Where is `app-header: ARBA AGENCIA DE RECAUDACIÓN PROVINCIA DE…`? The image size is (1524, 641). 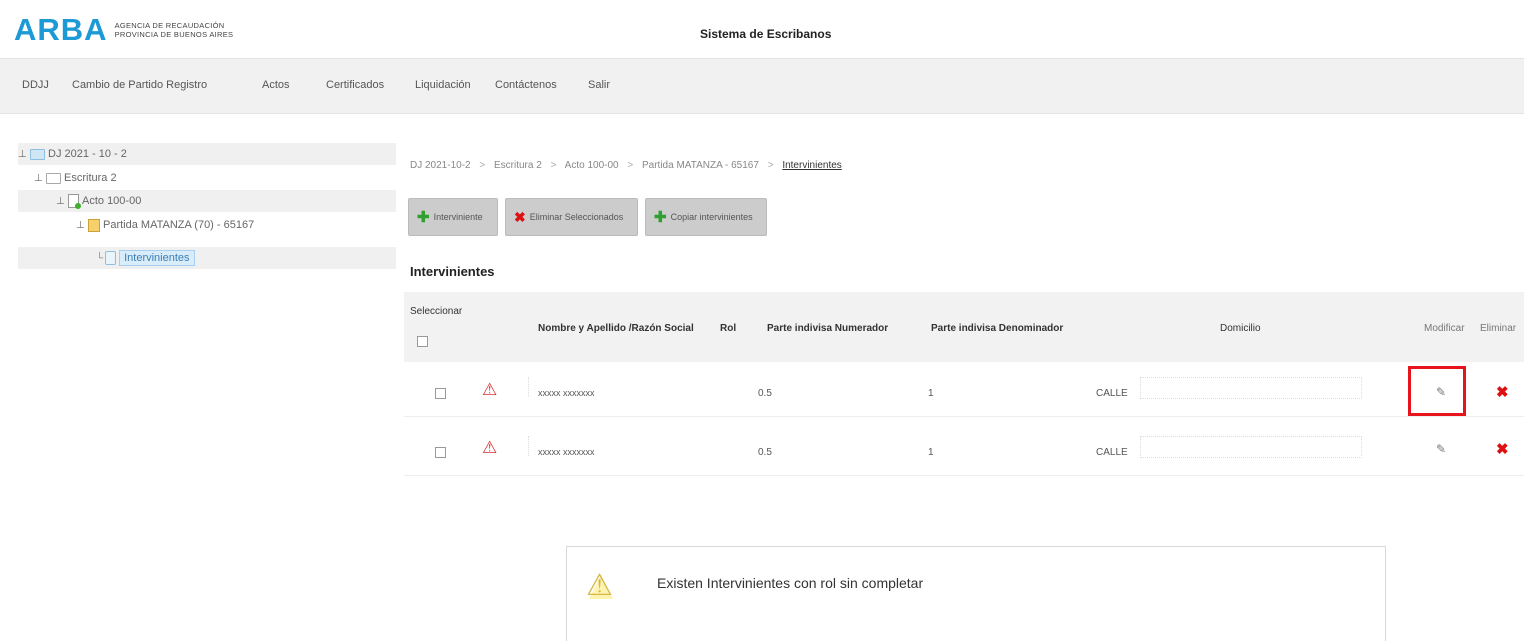
app-header: ARBA AGENCIA DE RECAUDACIÓN PROVINCIA DE… is located at coordinates (762, 29).